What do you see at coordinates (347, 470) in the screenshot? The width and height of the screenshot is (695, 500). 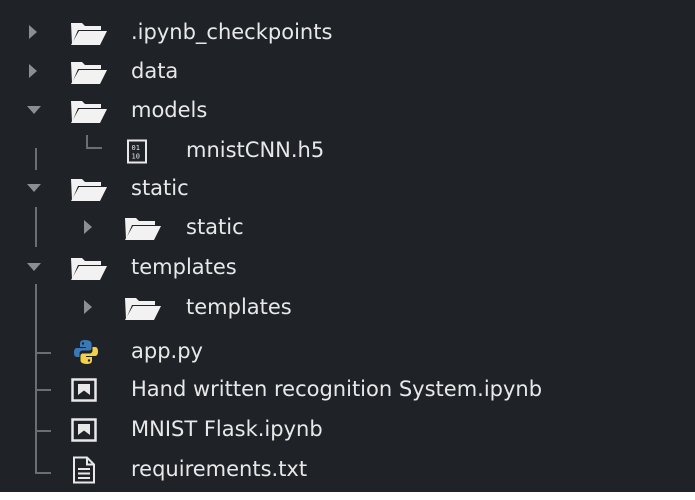 I see `tree-item-requirements-txt: requirements.txt` at bounding box center [347, 470].